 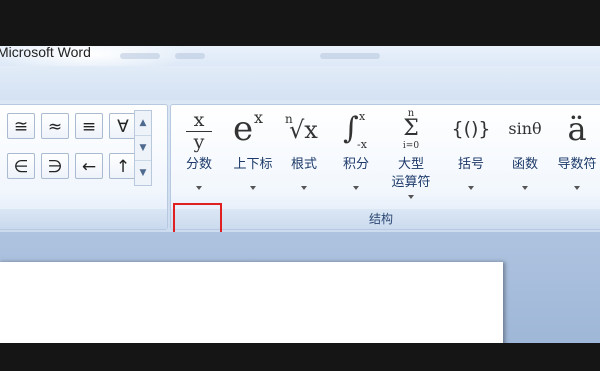 What do you see at coordinates (253, 155) in the screenshot?
I see `script-button: e x 上下标` at bounding box center [253, 155].